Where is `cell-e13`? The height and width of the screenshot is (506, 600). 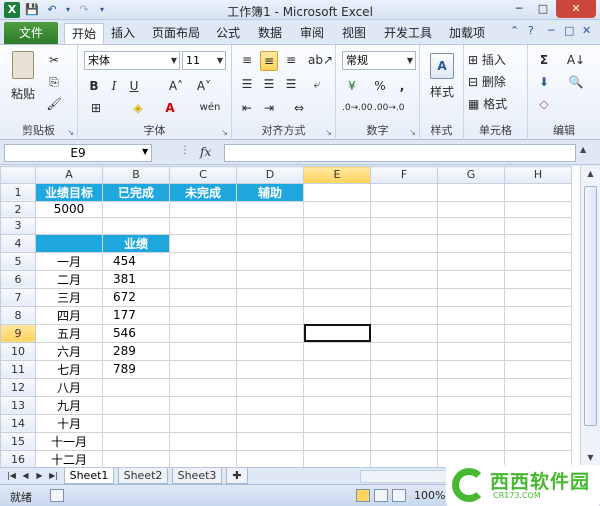
cell-e13 is located at coordinates (337, 405).